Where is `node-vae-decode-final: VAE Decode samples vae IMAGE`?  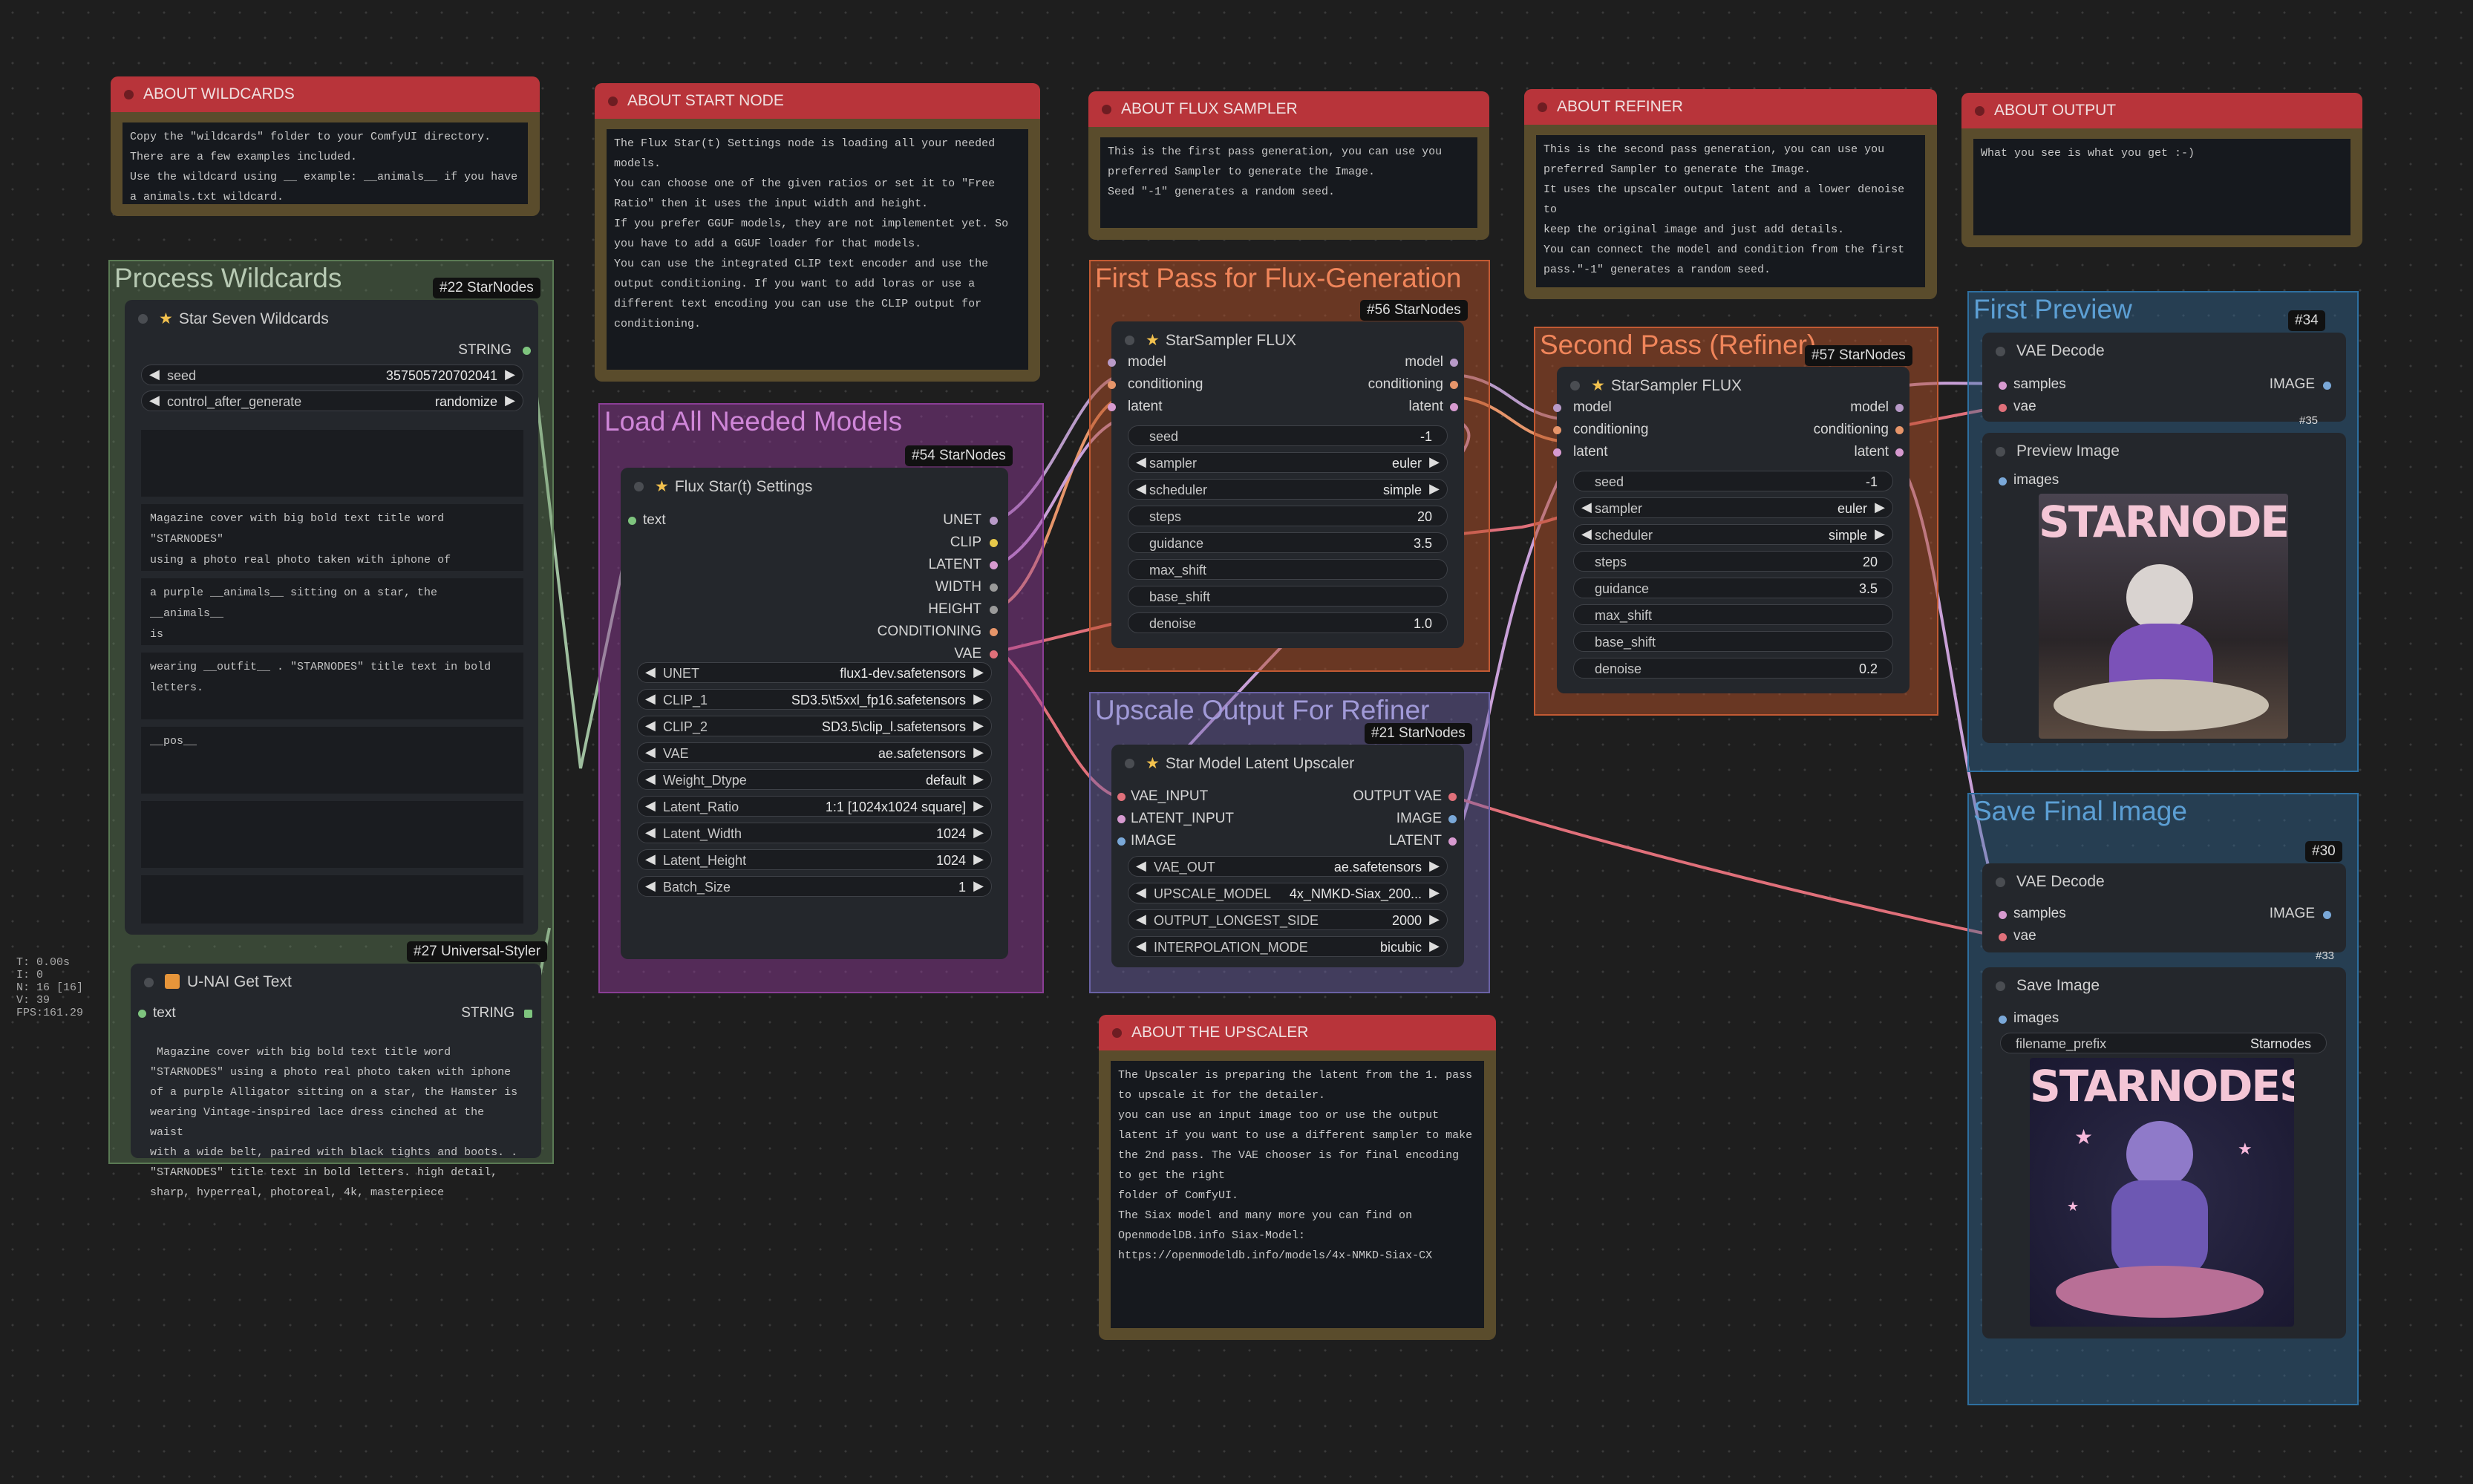 node-vae-decode-final: VAE Decode samples vae IMAGE is located at coordinates (2164, 907).